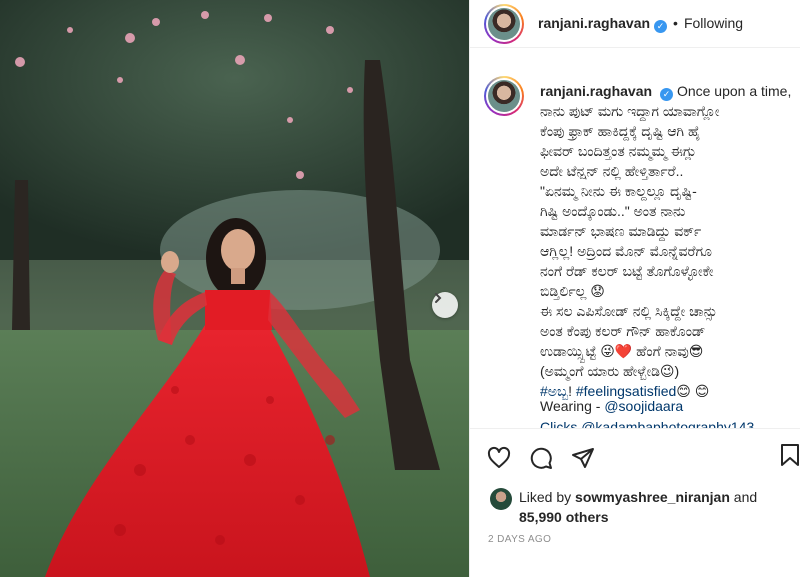 The width and height of the screenshot is (800, 577). Describe the element at coordinates (627, 271) in the screenshot. I see `caption-line: ನಂಗೆ ರೆಡ್ ಕಲರ್ ಬಟ್ಟೆ ತೊಗೊಳ್ಳೋಕೇ` at that location.